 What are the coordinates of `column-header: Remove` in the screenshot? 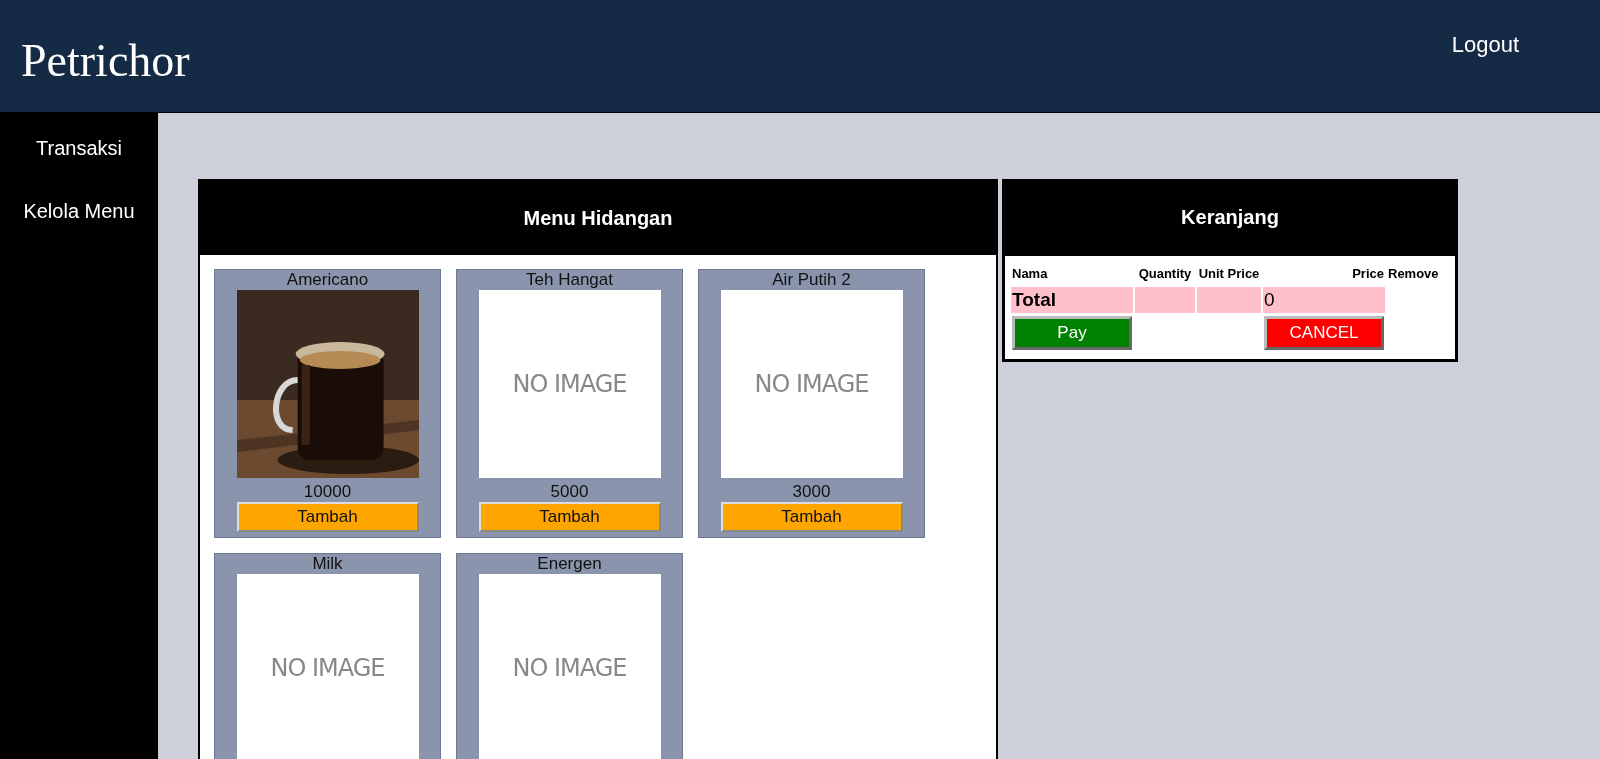 It's located at (1413, 274).